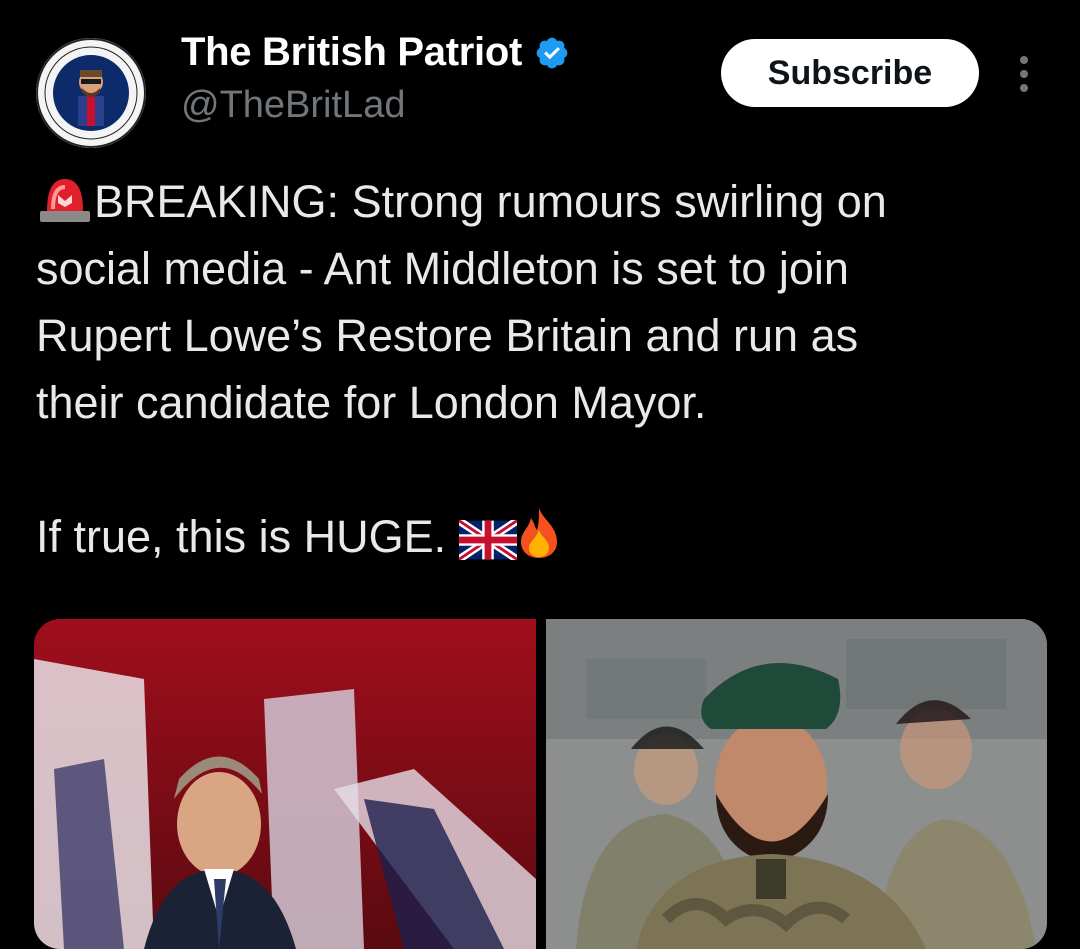 This screenshot has height=949, width=1080. I want to click on subscribe-button: Subscribe, so click(850, 73).